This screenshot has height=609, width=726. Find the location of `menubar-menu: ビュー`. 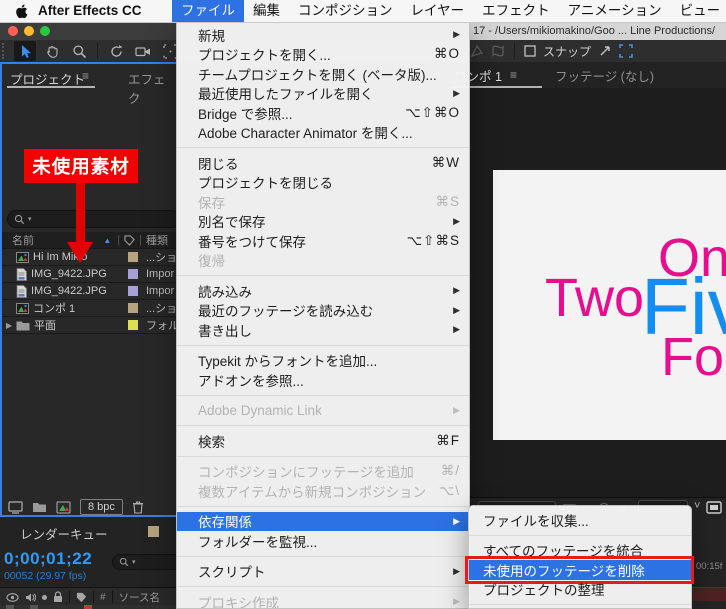

menubar-menu: ビュー is located at coordinates (698, 11).